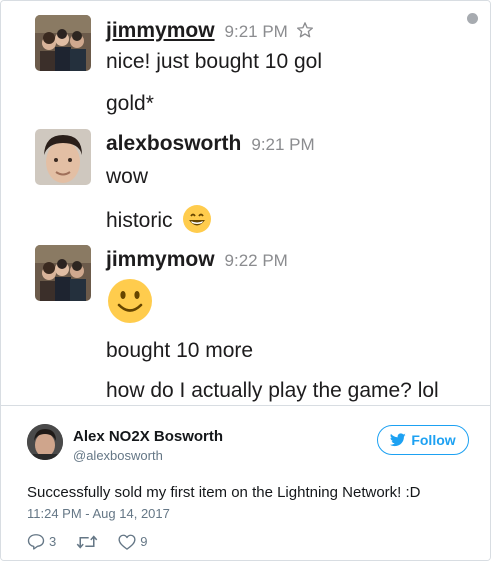 The width and height of the screenshot is (491, 561). I want to click on username-text: alexbosworth, so click(173, 143).